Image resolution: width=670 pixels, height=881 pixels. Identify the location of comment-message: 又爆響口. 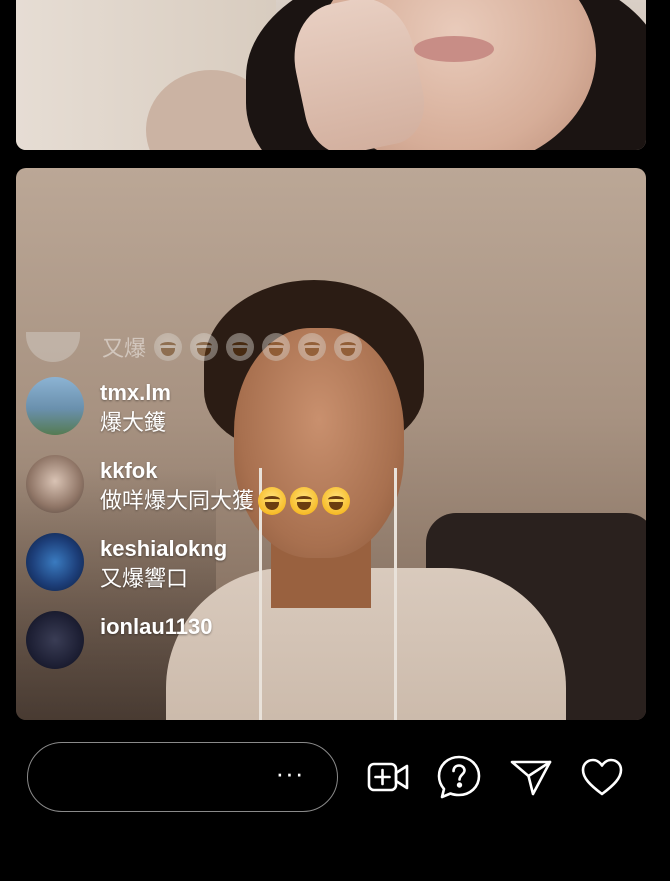
(144, 578).